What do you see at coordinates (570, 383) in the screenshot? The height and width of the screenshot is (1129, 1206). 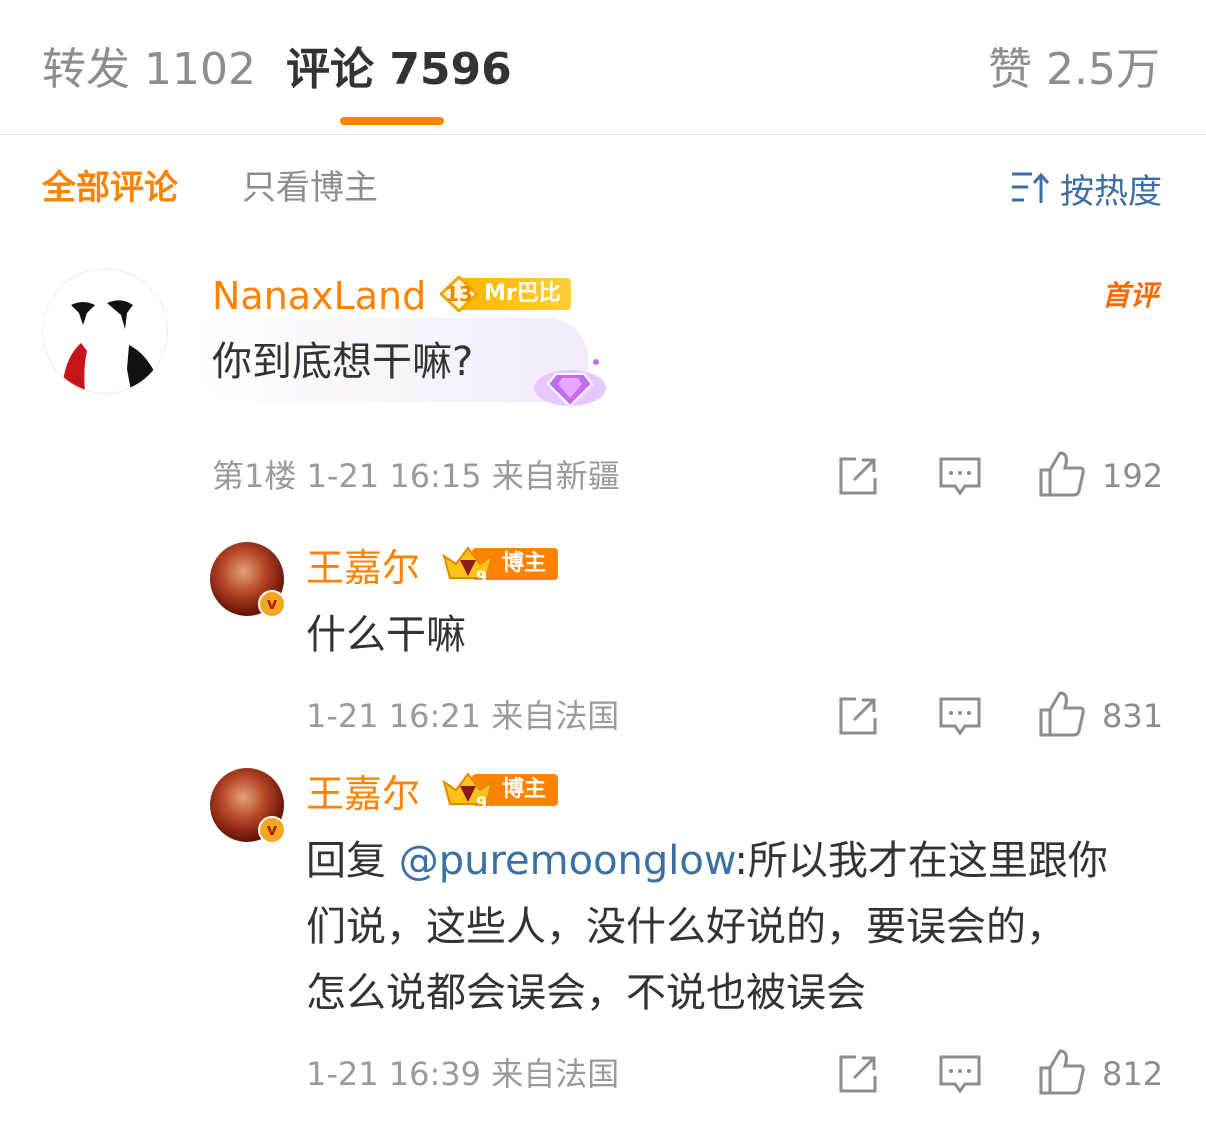 I see `diamond-sticker-icon` at bounding box center [570, 383].